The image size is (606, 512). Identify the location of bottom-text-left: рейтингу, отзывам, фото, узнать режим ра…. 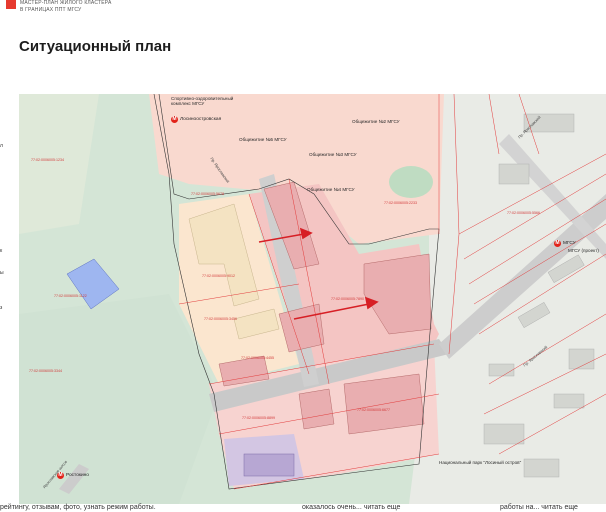
(78, 507).